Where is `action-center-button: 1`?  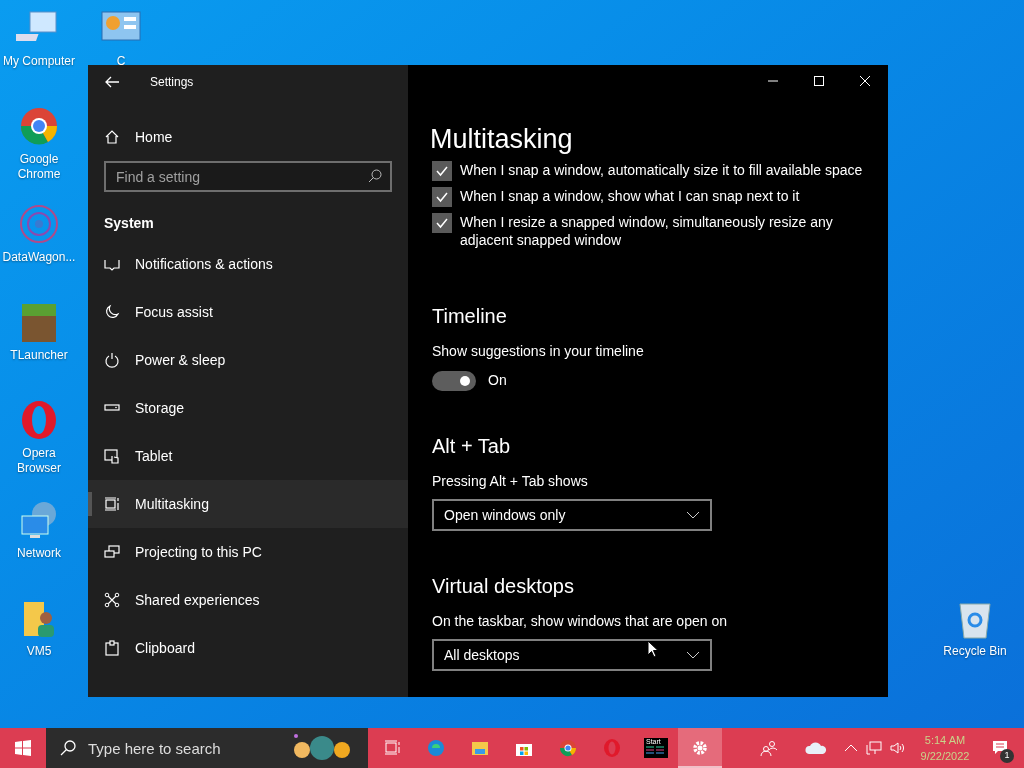
action-center-button: 1 is located at coordinates (1000, 748).